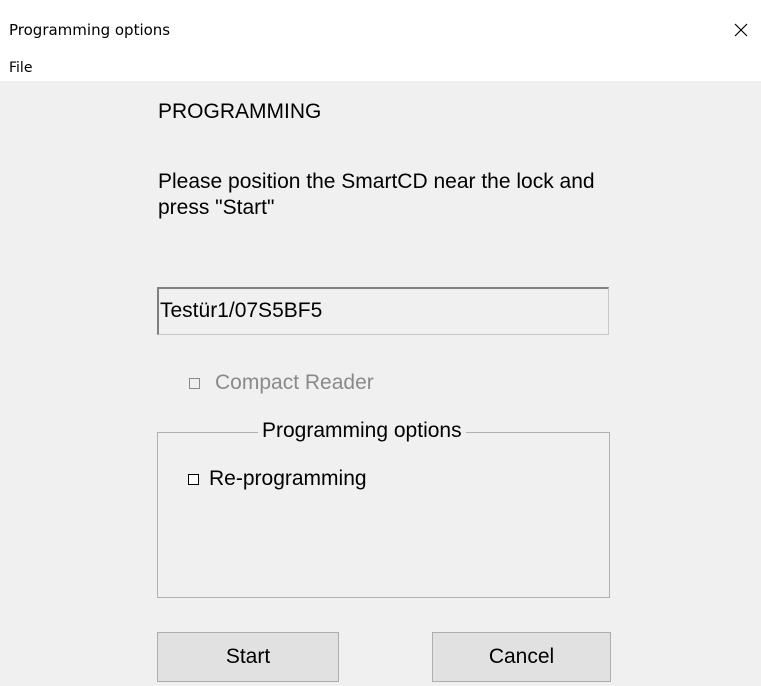 The image size is (761, 686). I want to click on close-button, so click(741, 30).